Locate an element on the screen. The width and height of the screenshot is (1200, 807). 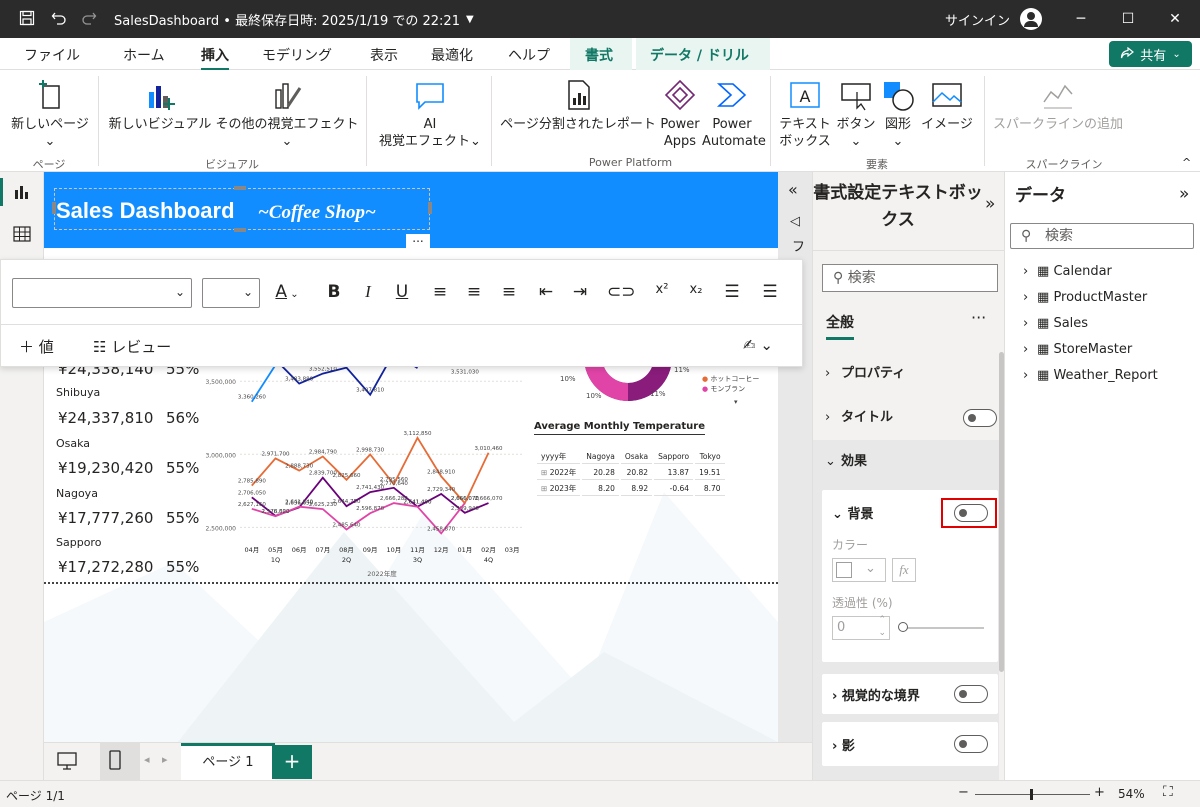
section-effects: ⌄ 効果 is located at coordinates (906, 462).